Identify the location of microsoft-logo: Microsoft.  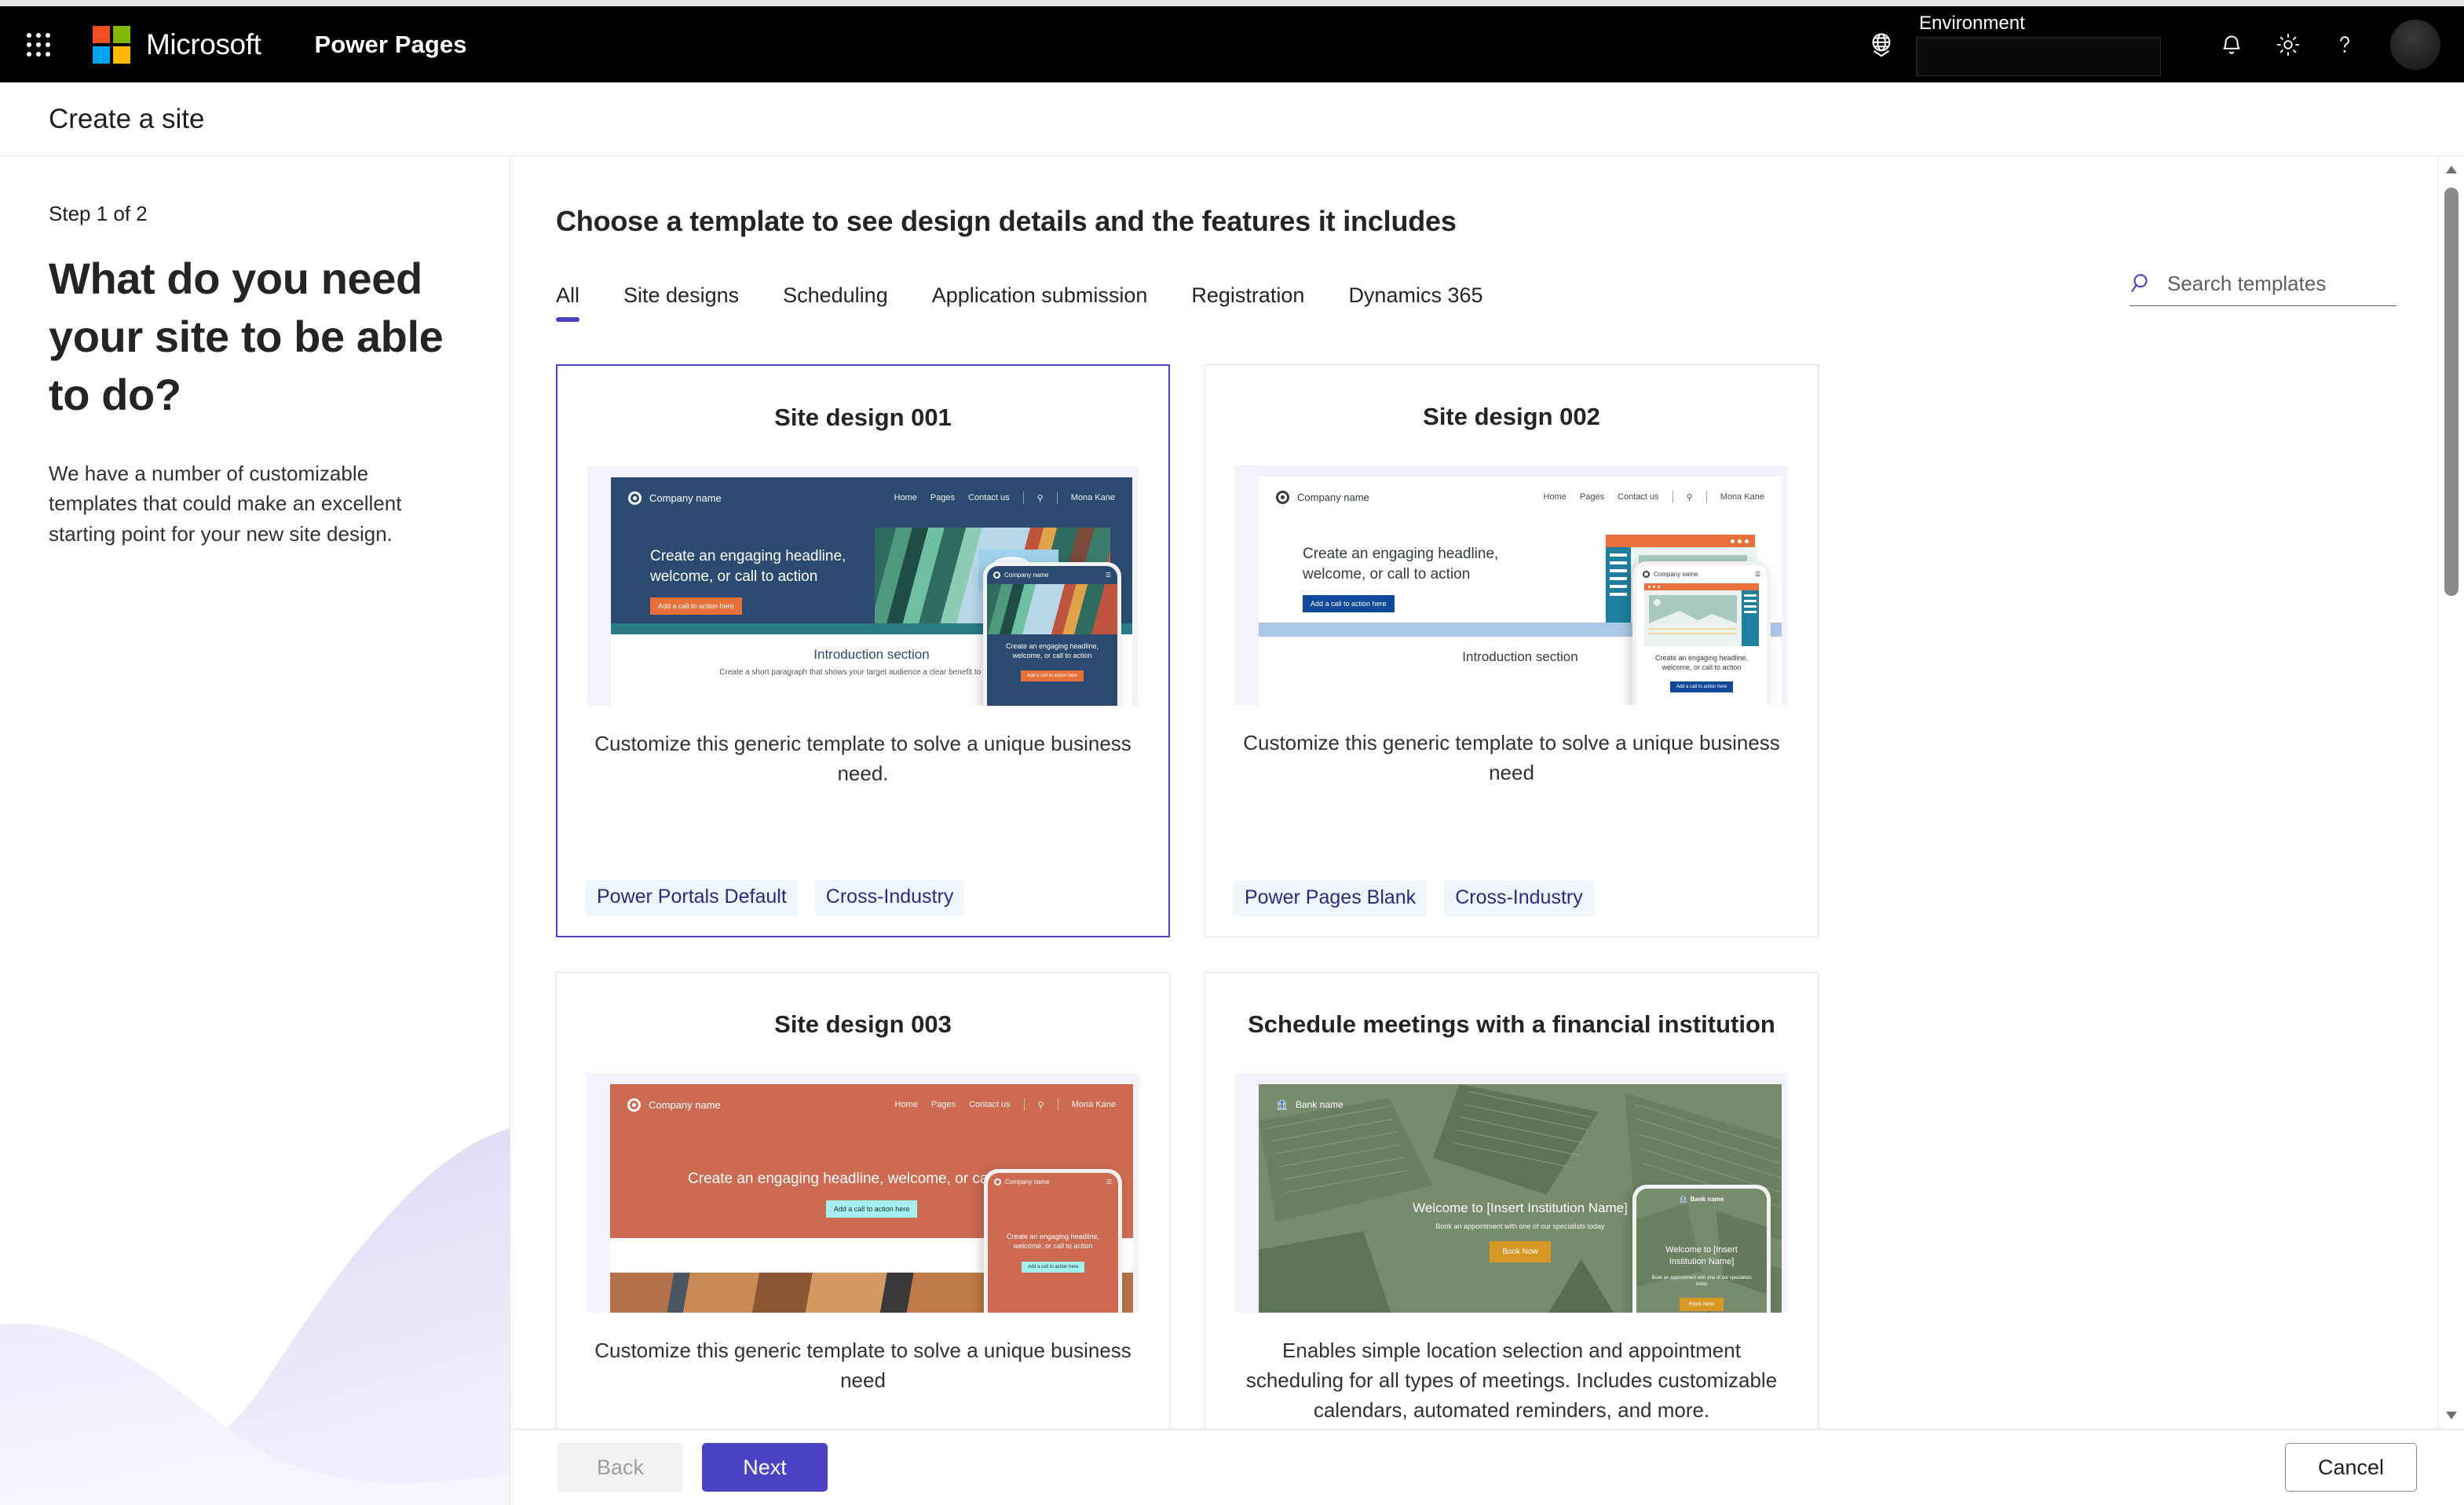
(177, 44).